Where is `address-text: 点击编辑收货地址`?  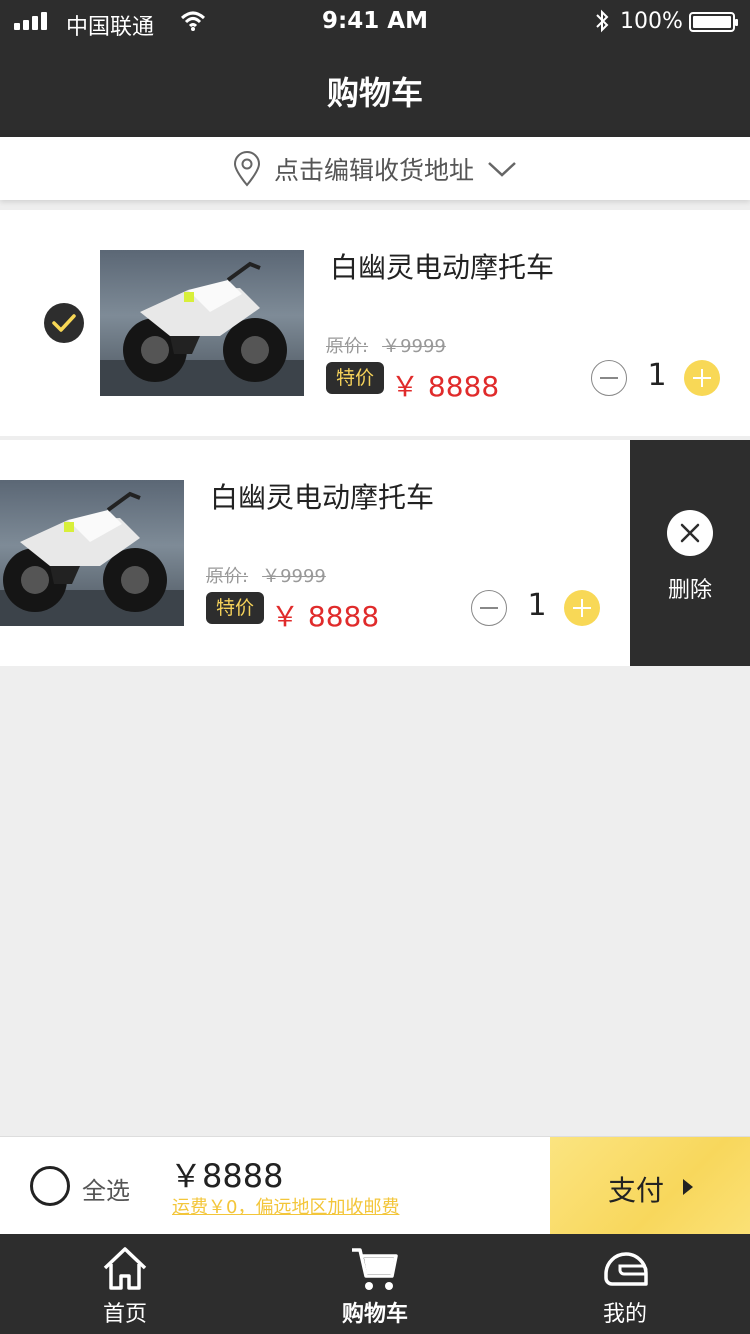 address-text: 点击编辑收货地址 is located at coordinates (373, 170).